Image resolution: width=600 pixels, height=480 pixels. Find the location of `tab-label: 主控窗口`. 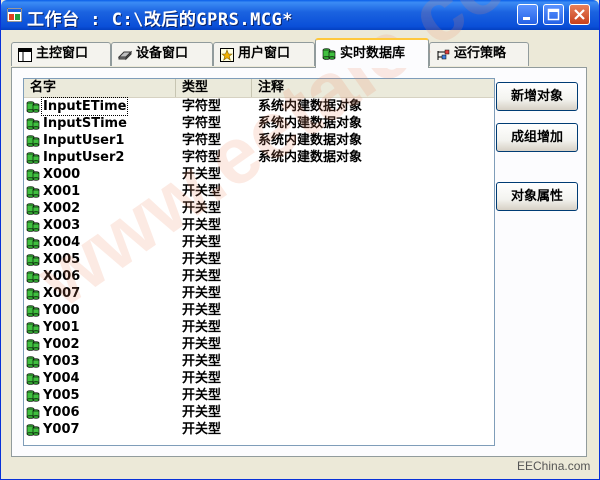

tab-label: 主控窗口 is located at coordinates (62, 53).